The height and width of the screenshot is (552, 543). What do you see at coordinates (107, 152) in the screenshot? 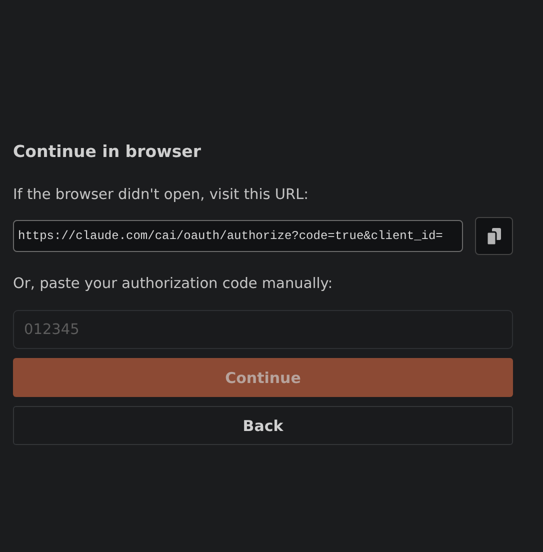
I see `dialog-title: Continue in browser` at bounding box center [107, 152].